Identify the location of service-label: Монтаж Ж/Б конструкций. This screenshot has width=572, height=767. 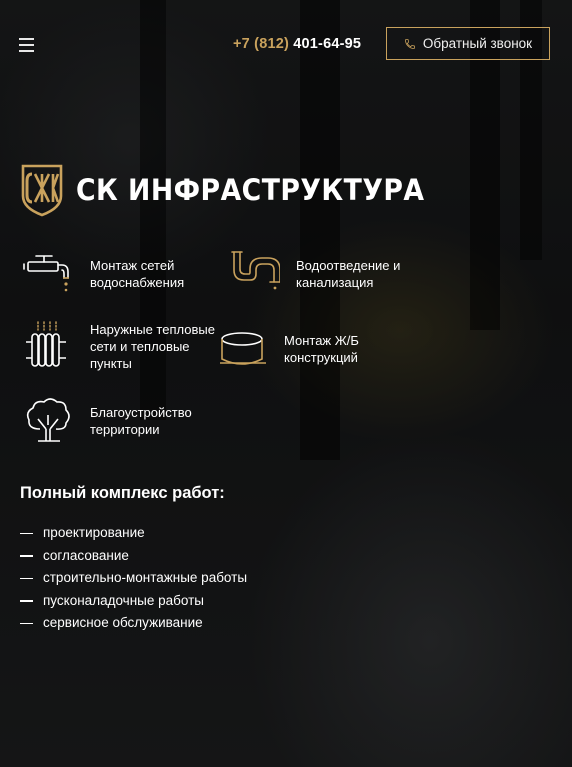
(321, 349).